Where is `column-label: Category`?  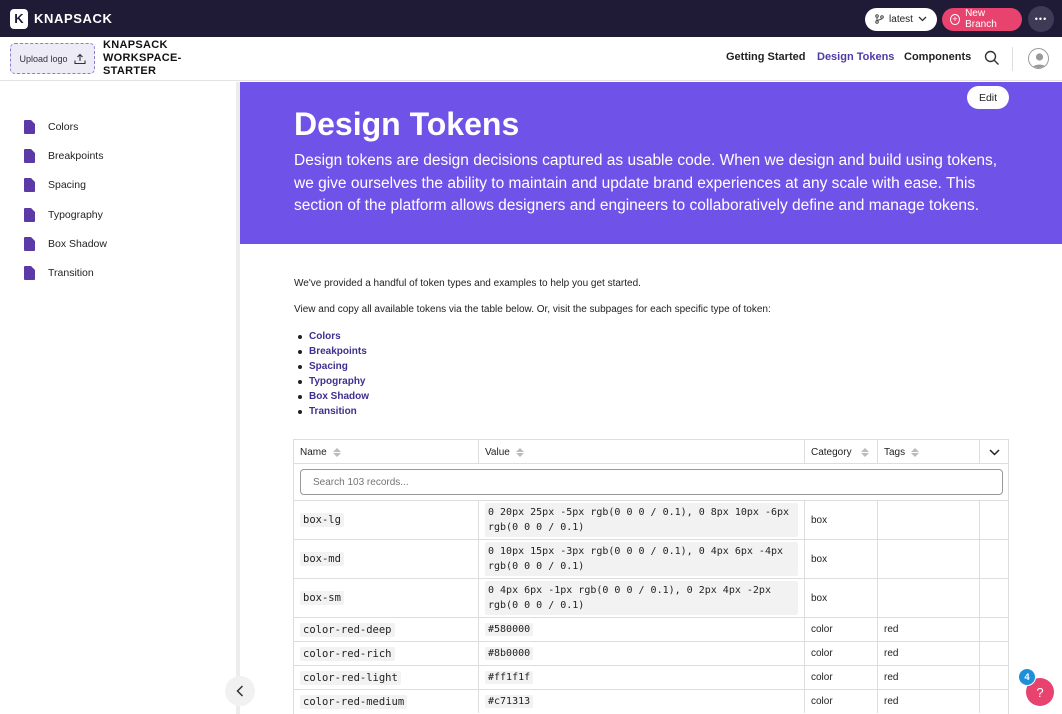 column-label: Category is located at coordinates (831, 452).